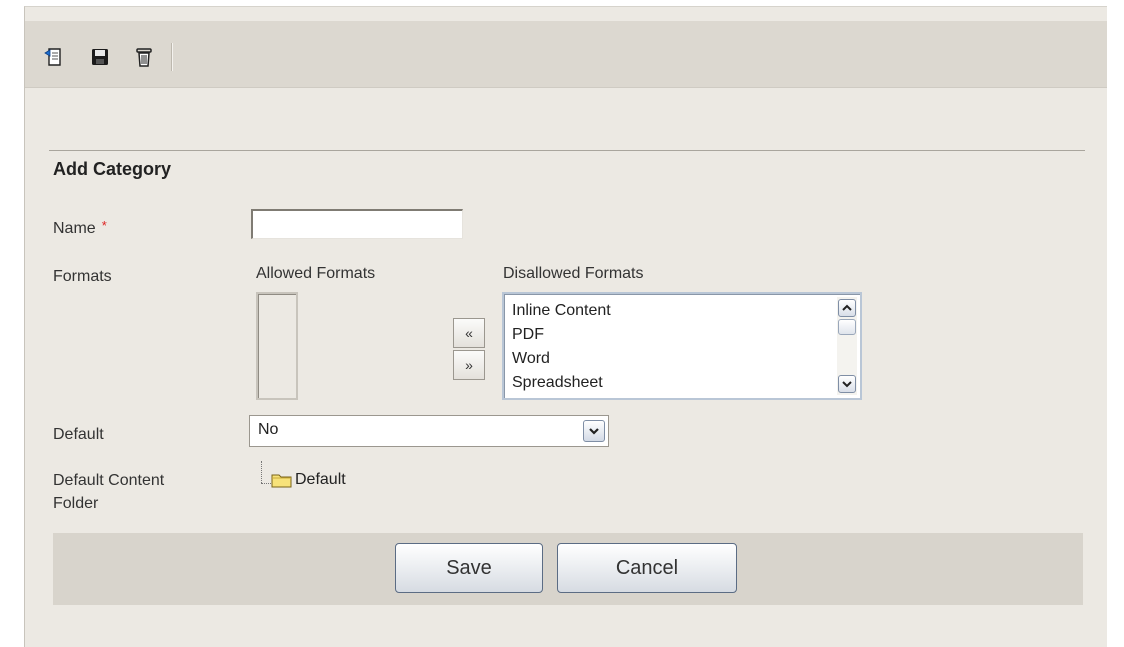 Image resolution: width=1124 pixels, height=647 pixels. What do you see at coordinates (469, 333) in the screenshot?
I see `move-to-allowed-button: «` at bounding box center [469, 333].